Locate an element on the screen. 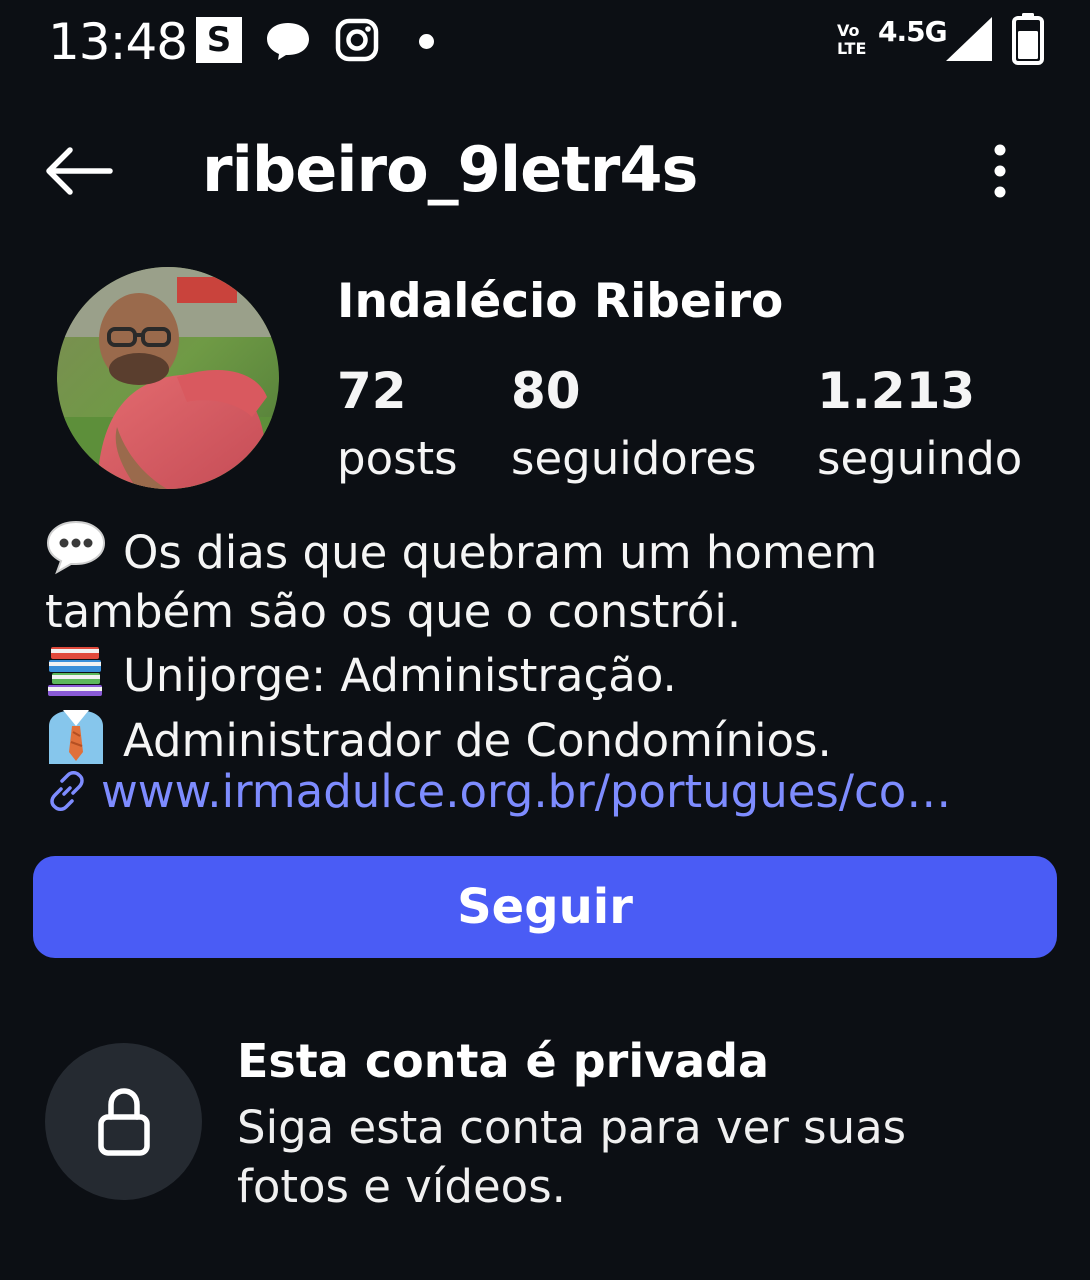  posts-count: 72 is located at coordinates (372, 391).